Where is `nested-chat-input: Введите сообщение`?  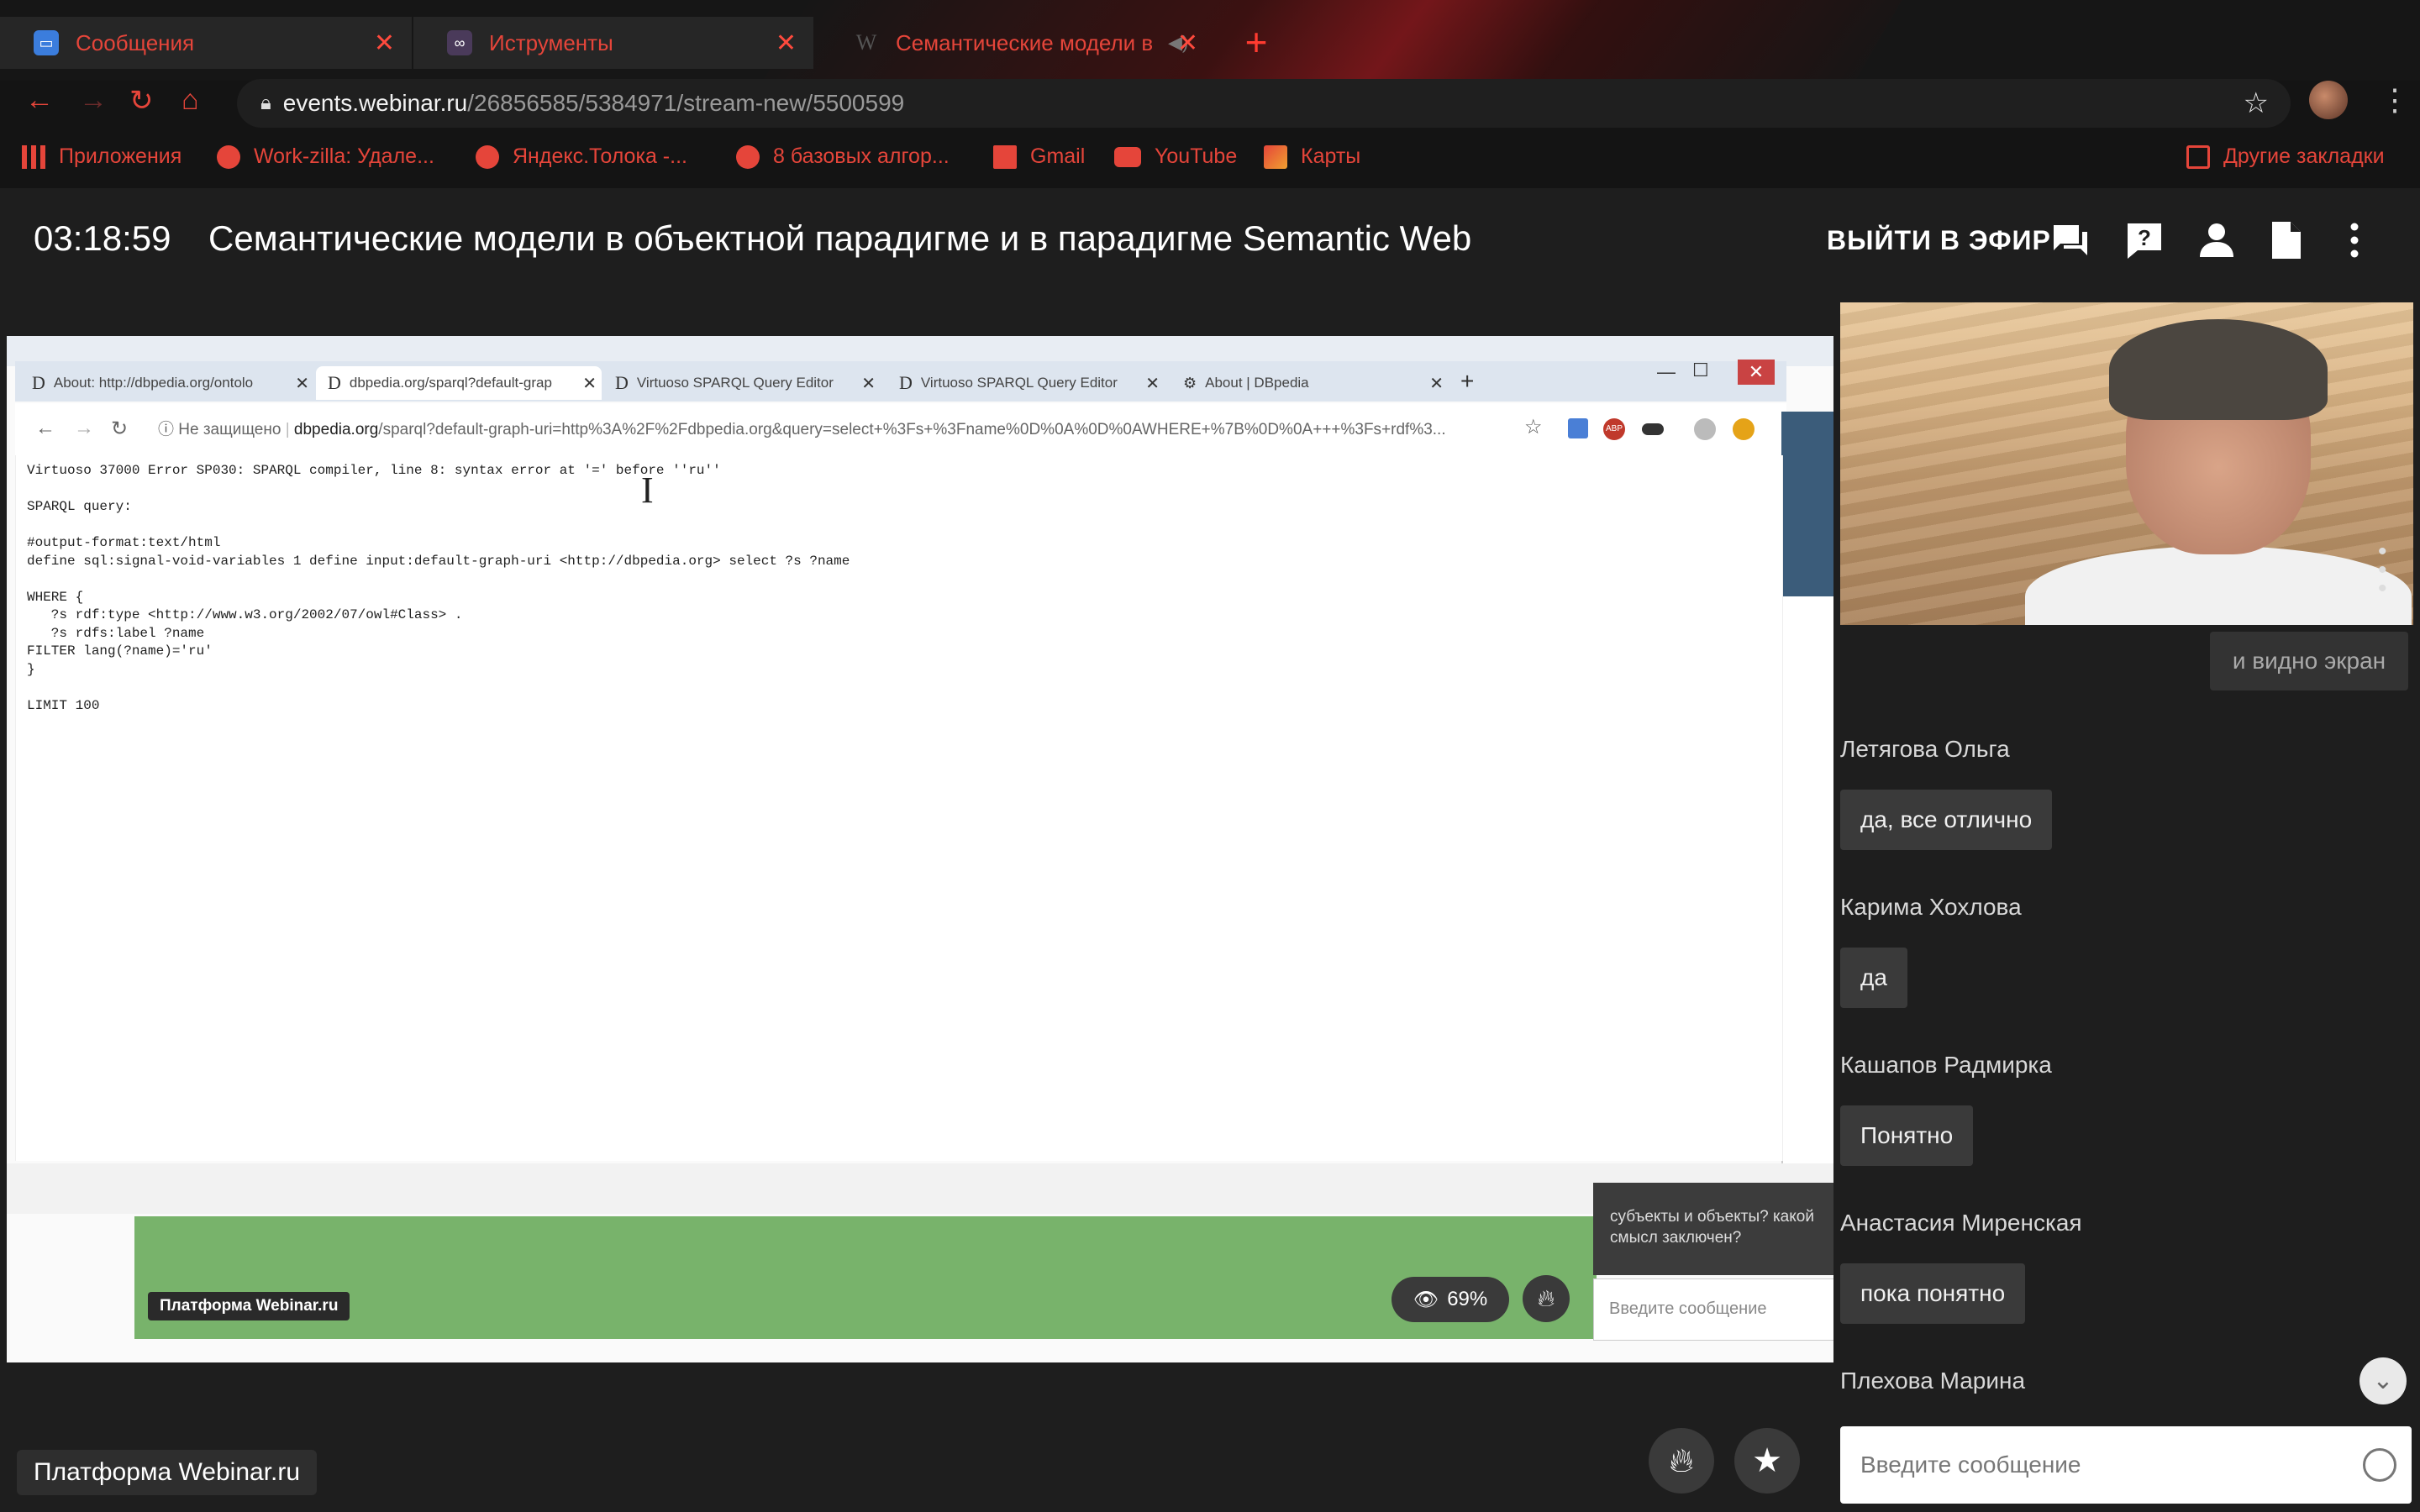
nested-chat-input: Введите сообщение is located at coordinates (1713, 1309).